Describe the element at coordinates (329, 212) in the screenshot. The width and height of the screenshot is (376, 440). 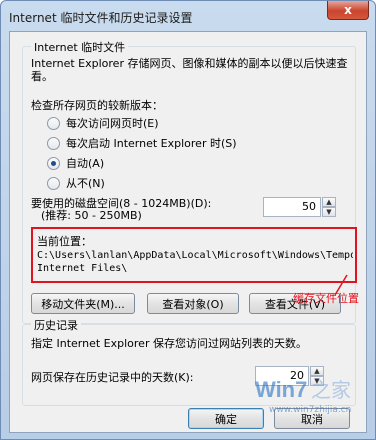
I see `disk-space-down-arrow-icon: ▼` at that location.